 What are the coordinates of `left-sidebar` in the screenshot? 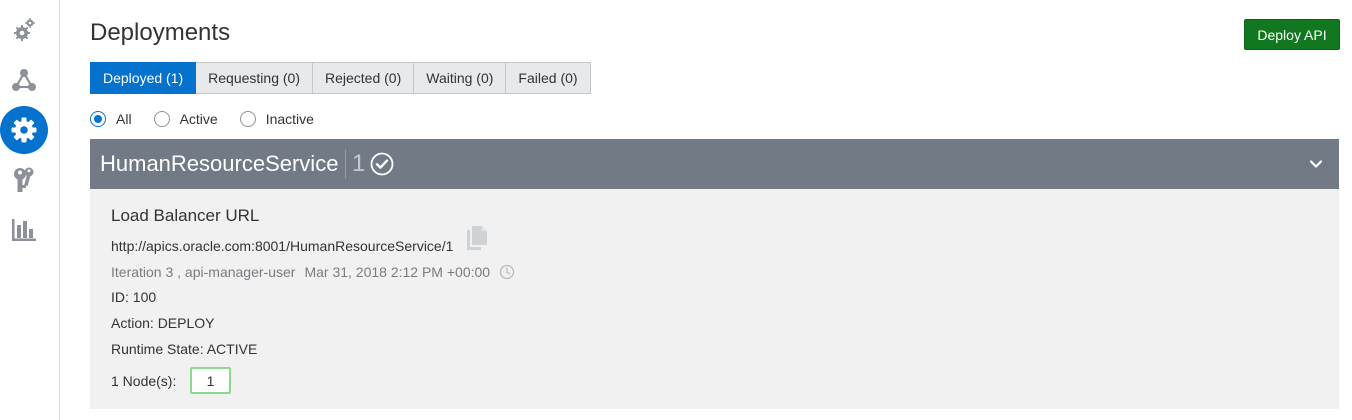 It's located at (30, 210).